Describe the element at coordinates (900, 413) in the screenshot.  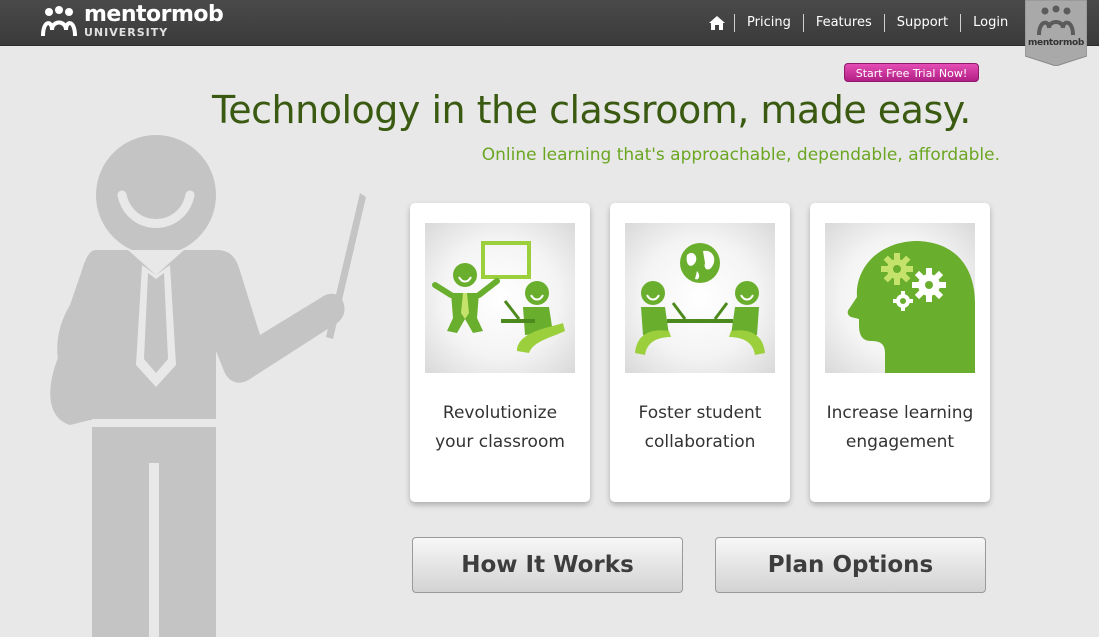
I see `card-label-line: Increase learning` at that location.